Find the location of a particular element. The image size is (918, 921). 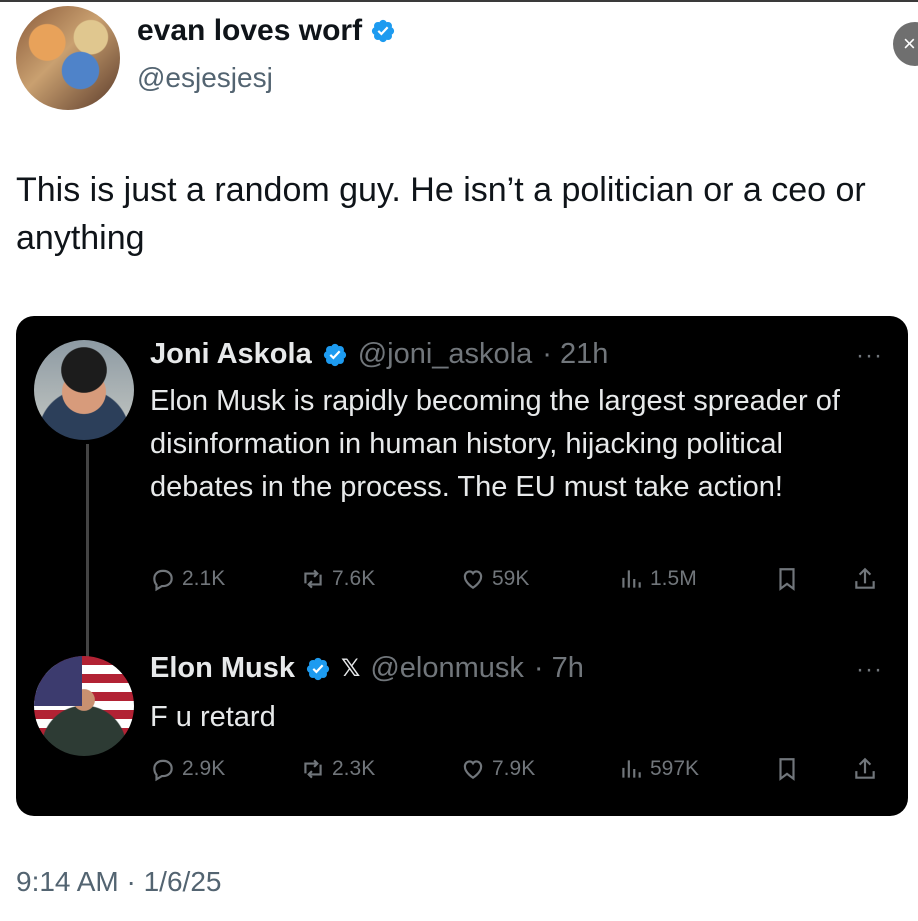

like-count: 59K is located at coordinates (511, 578).